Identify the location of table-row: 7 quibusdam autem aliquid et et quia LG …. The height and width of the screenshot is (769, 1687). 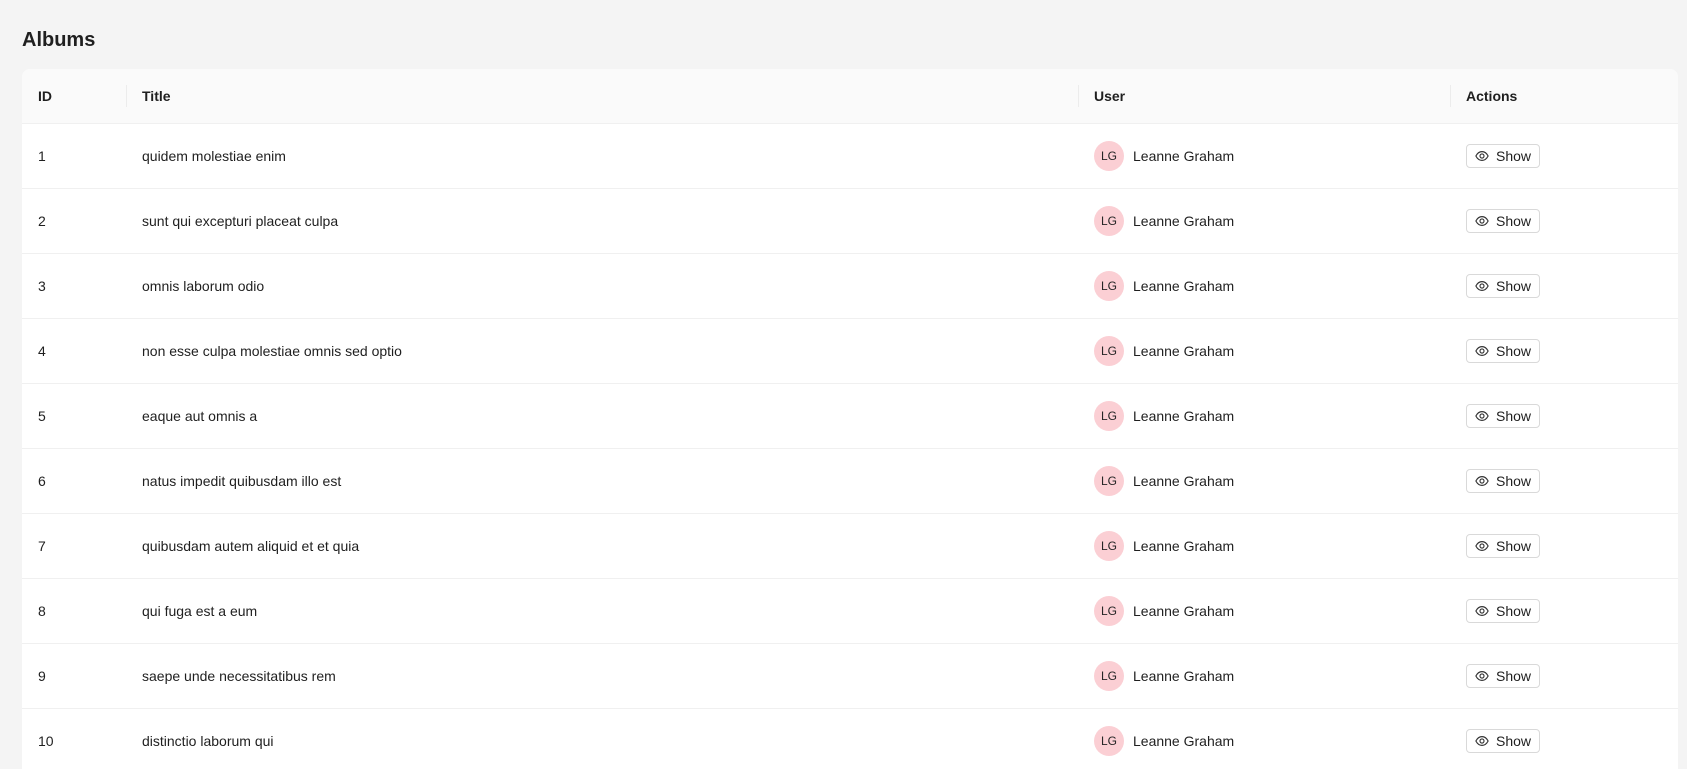
(850, 546).